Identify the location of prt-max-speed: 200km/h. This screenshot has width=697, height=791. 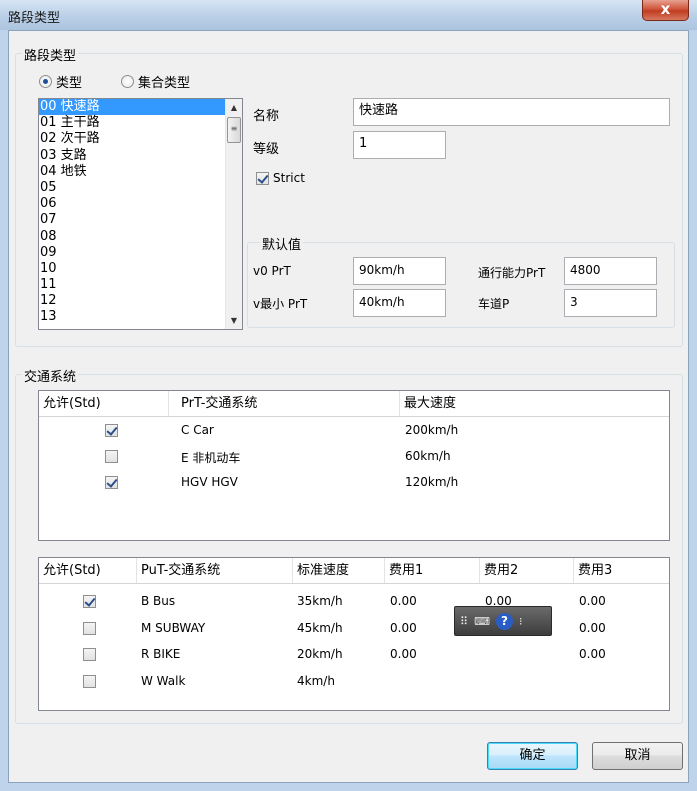
(432, 430).